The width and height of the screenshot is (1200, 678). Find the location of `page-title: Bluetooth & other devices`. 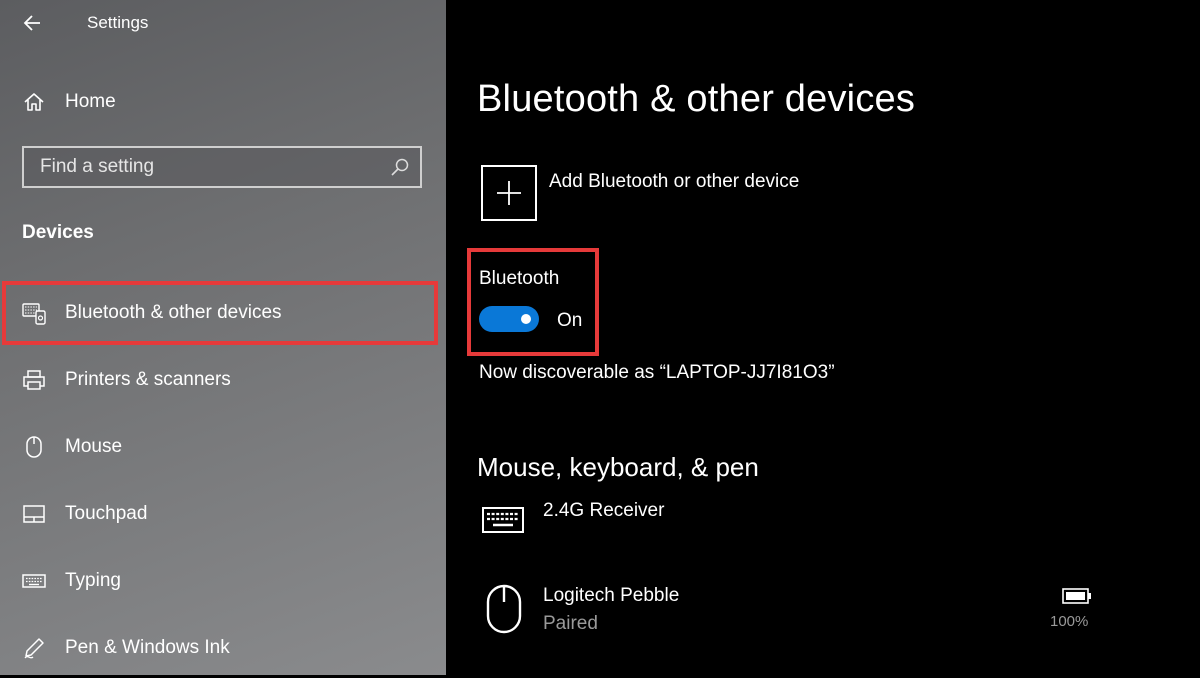

page-title: Bluetooth & other devices is located at coordinates (696, 99).